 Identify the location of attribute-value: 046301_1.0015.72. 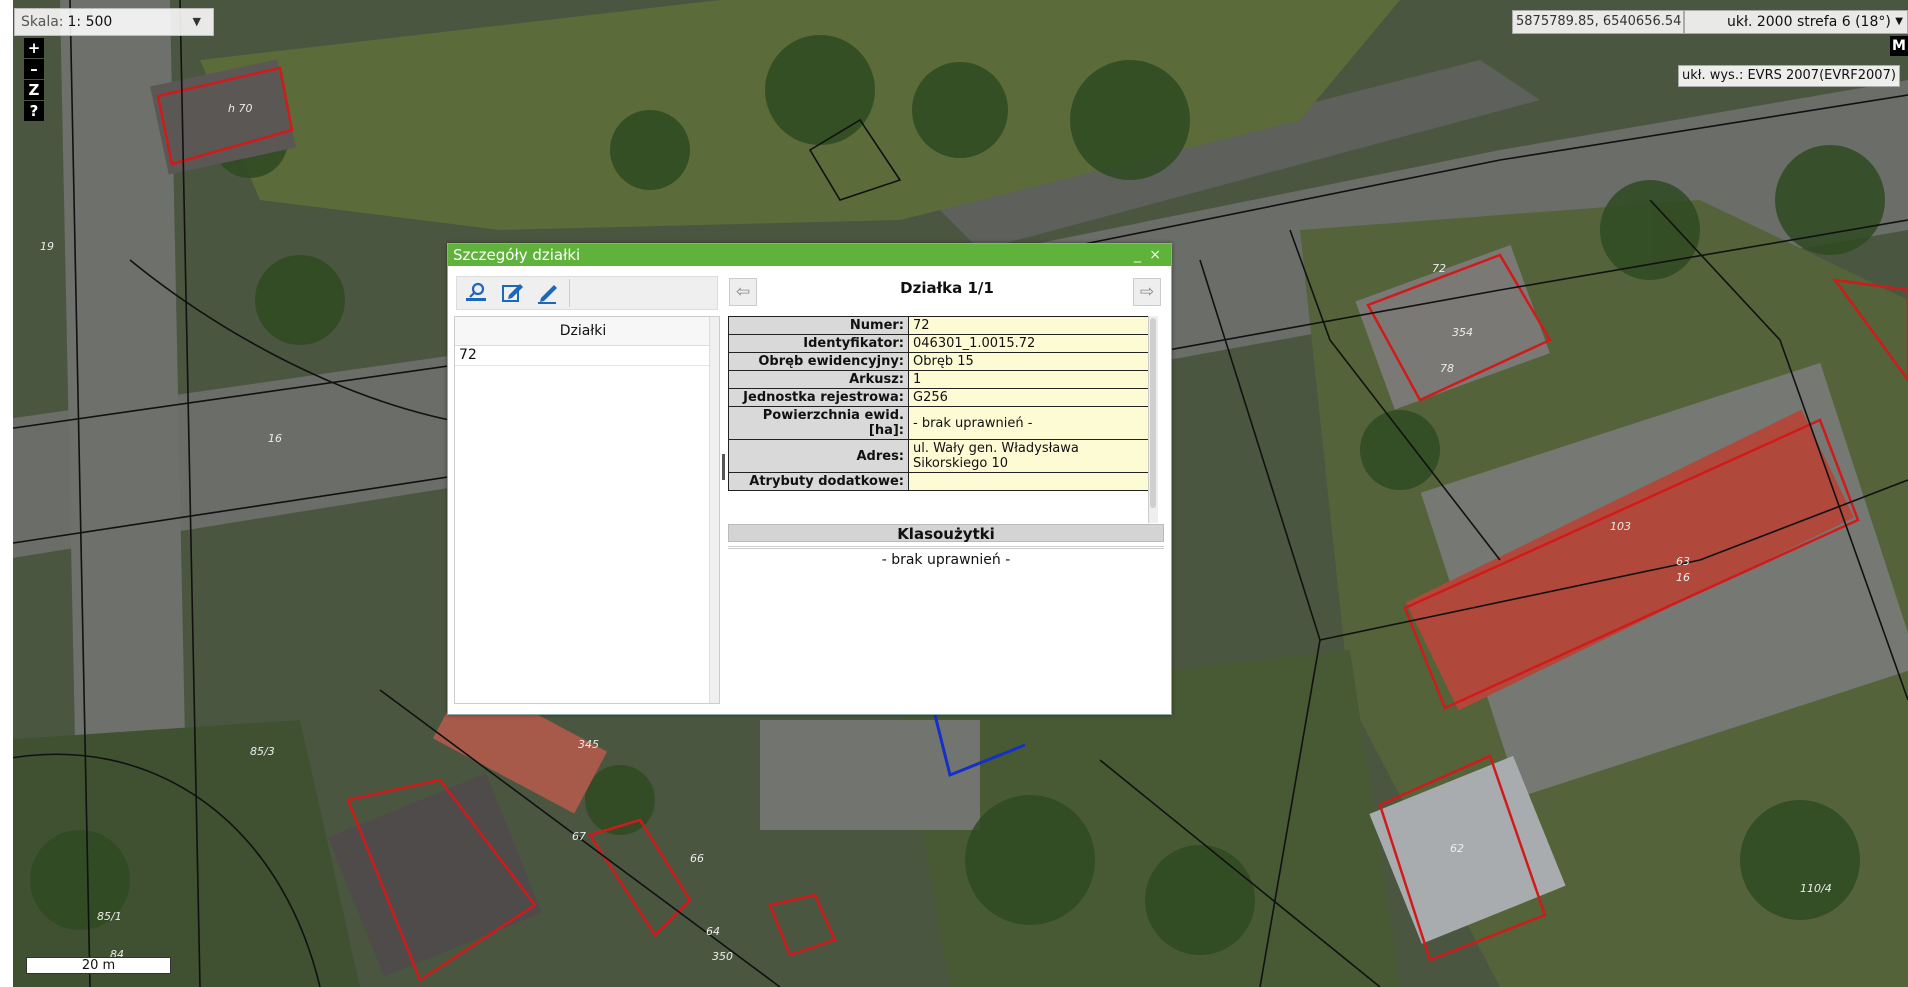
(1028, 343).